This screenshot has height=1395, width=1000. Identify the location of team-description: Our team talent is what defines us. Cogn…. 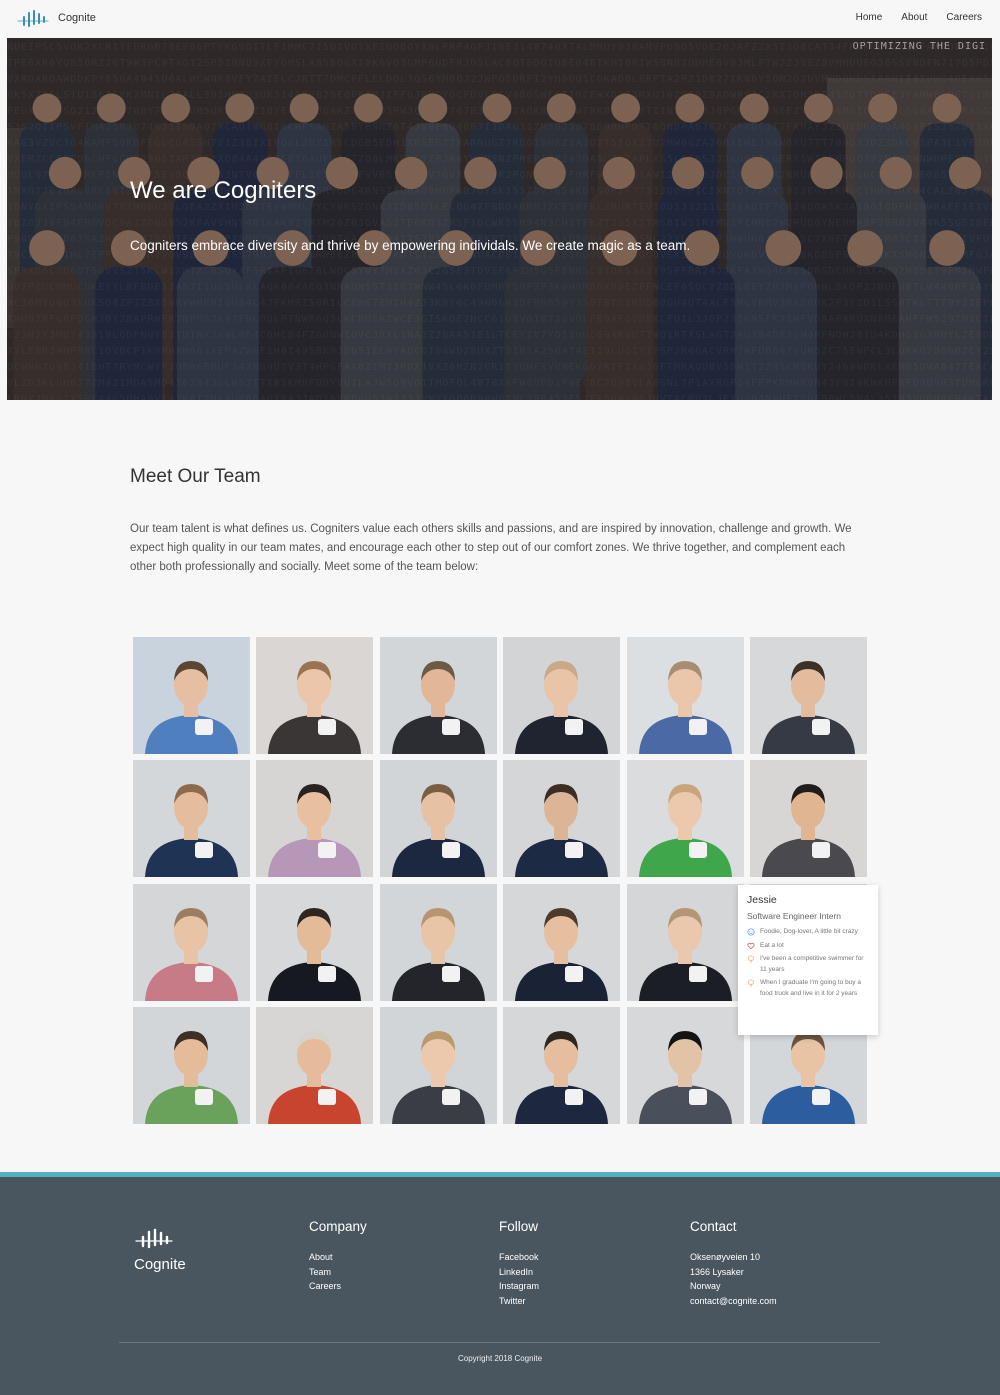
(491, 548).